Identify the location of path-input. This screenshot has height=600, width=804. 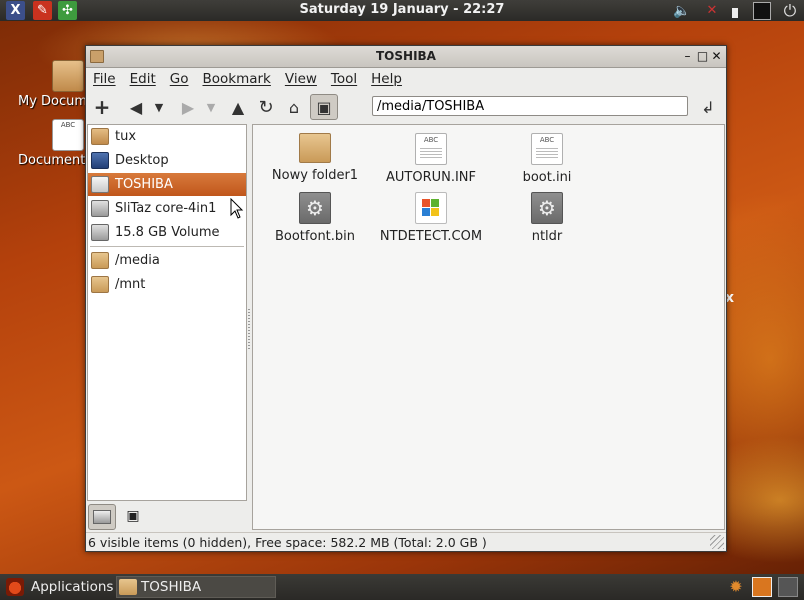
(530, 106).